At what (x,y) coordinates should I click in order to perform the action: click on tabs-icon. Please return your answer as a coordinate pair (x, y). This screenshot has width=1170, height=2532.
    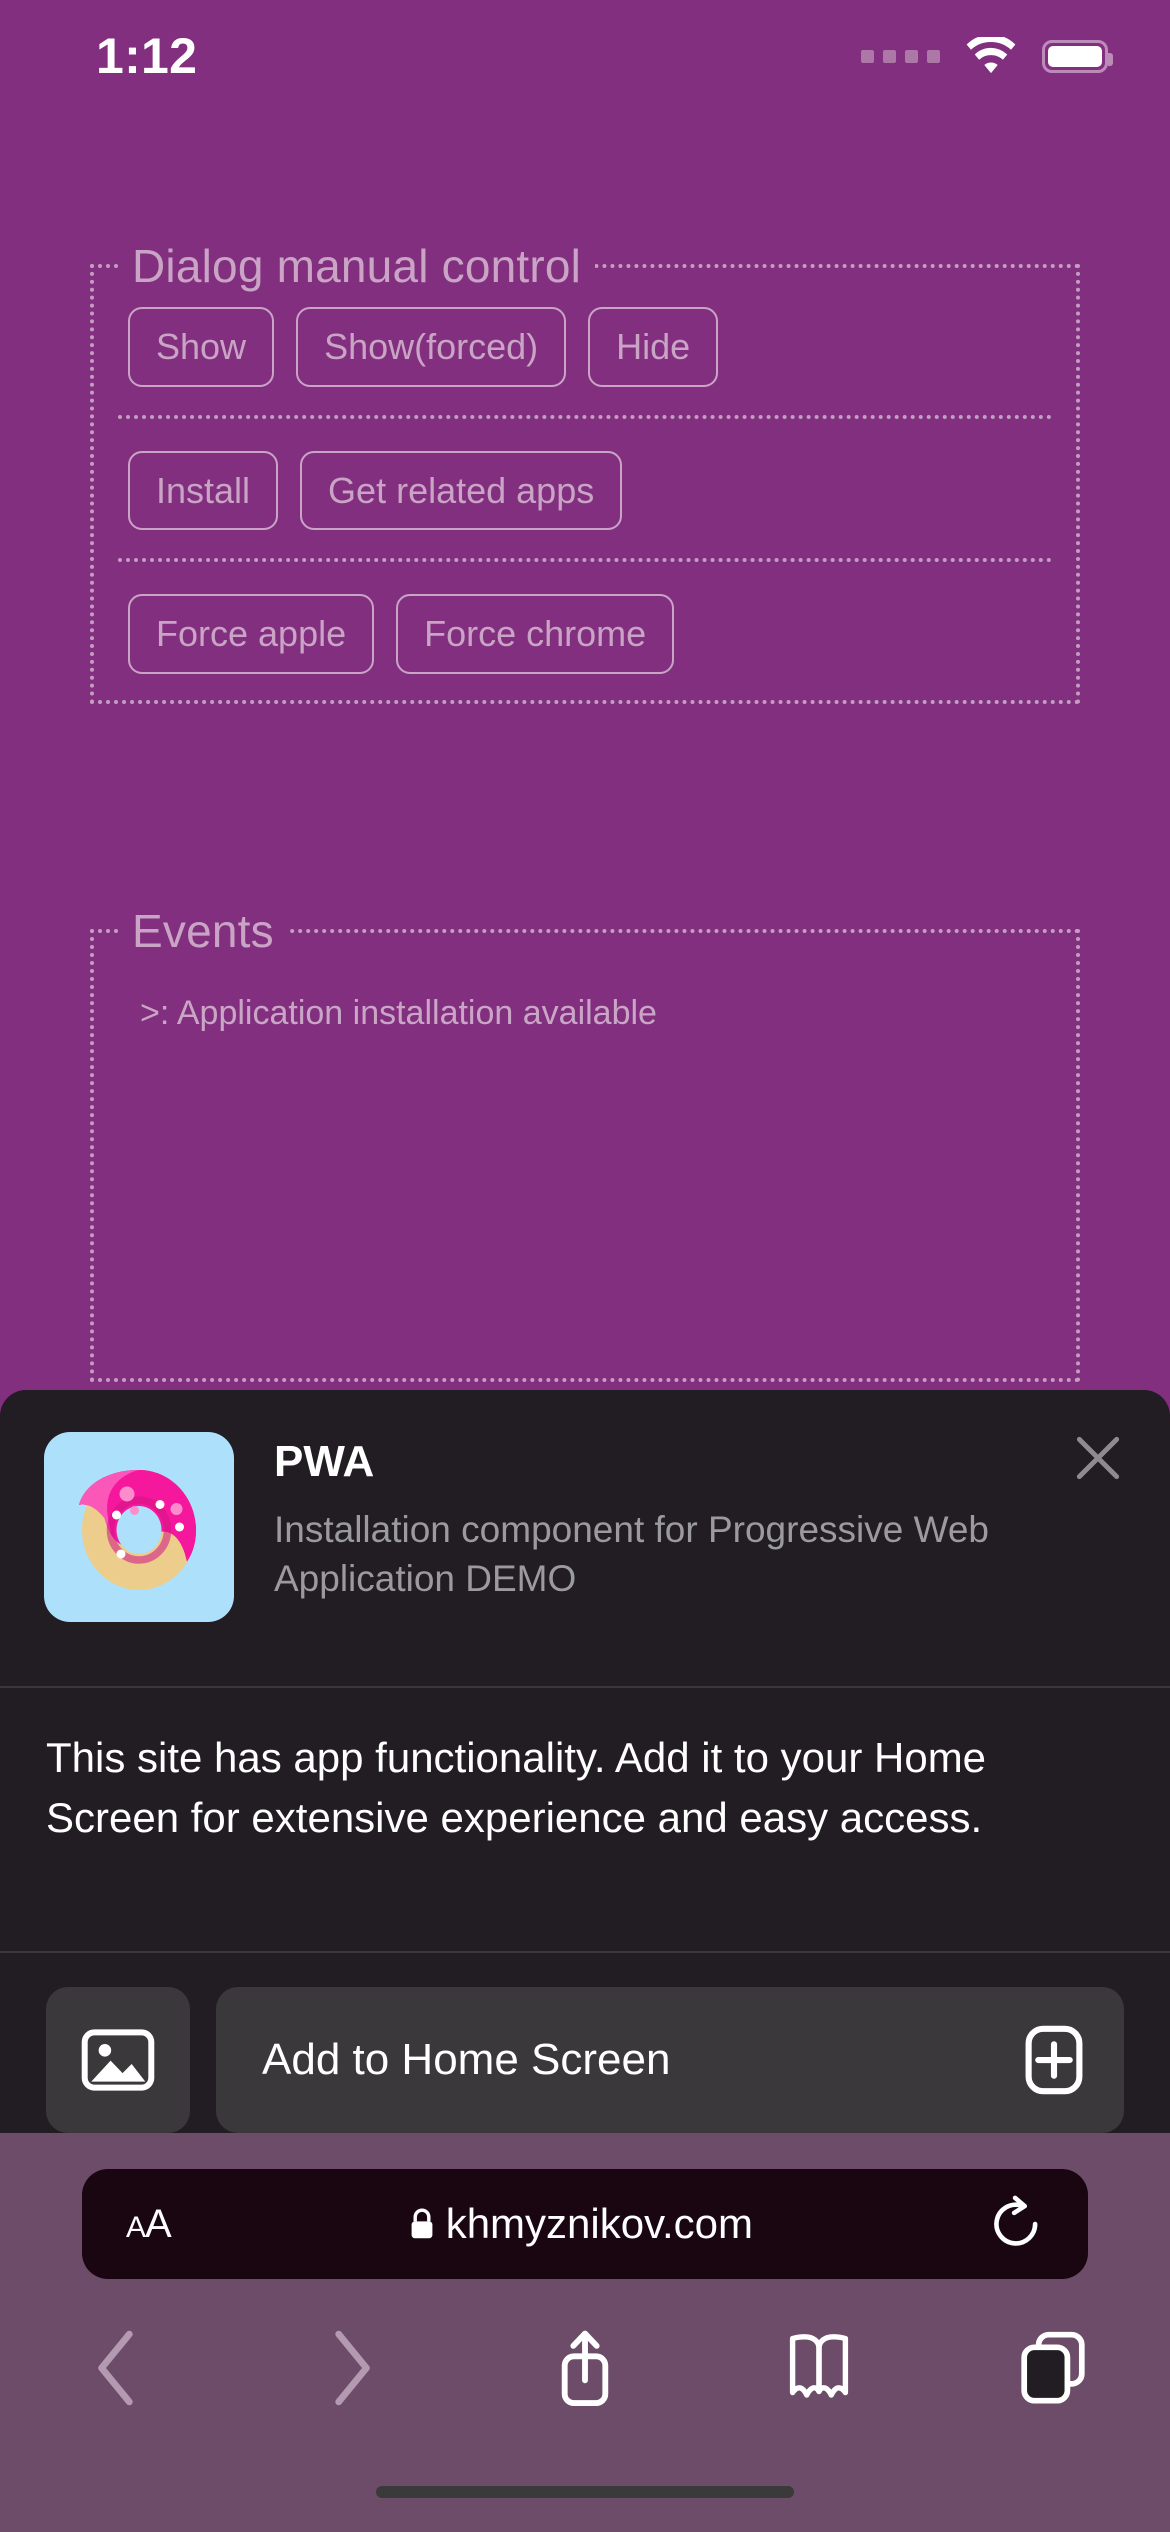
    Looking at the image, I should click on (1053, 2367).